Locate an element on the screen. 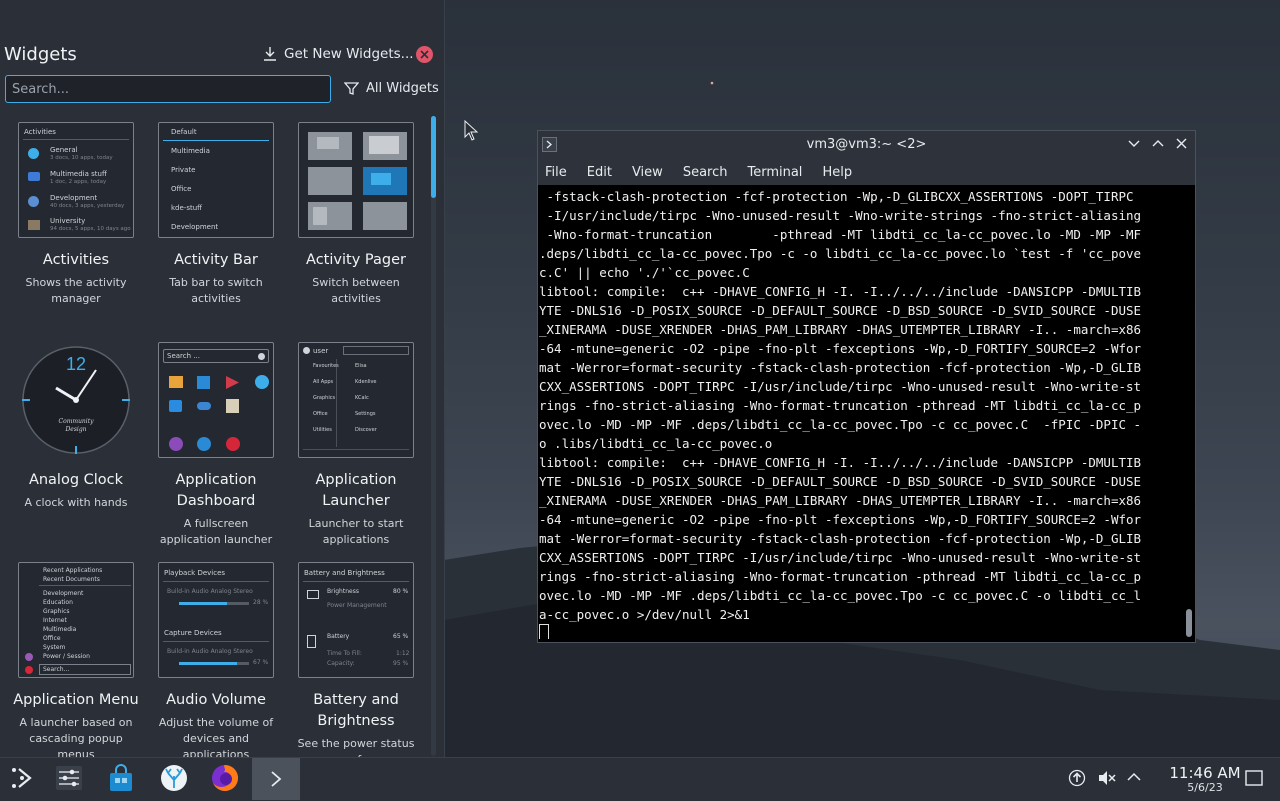 The image size is (1280, 801). discover-store-button is located at coordinates (121, 778).